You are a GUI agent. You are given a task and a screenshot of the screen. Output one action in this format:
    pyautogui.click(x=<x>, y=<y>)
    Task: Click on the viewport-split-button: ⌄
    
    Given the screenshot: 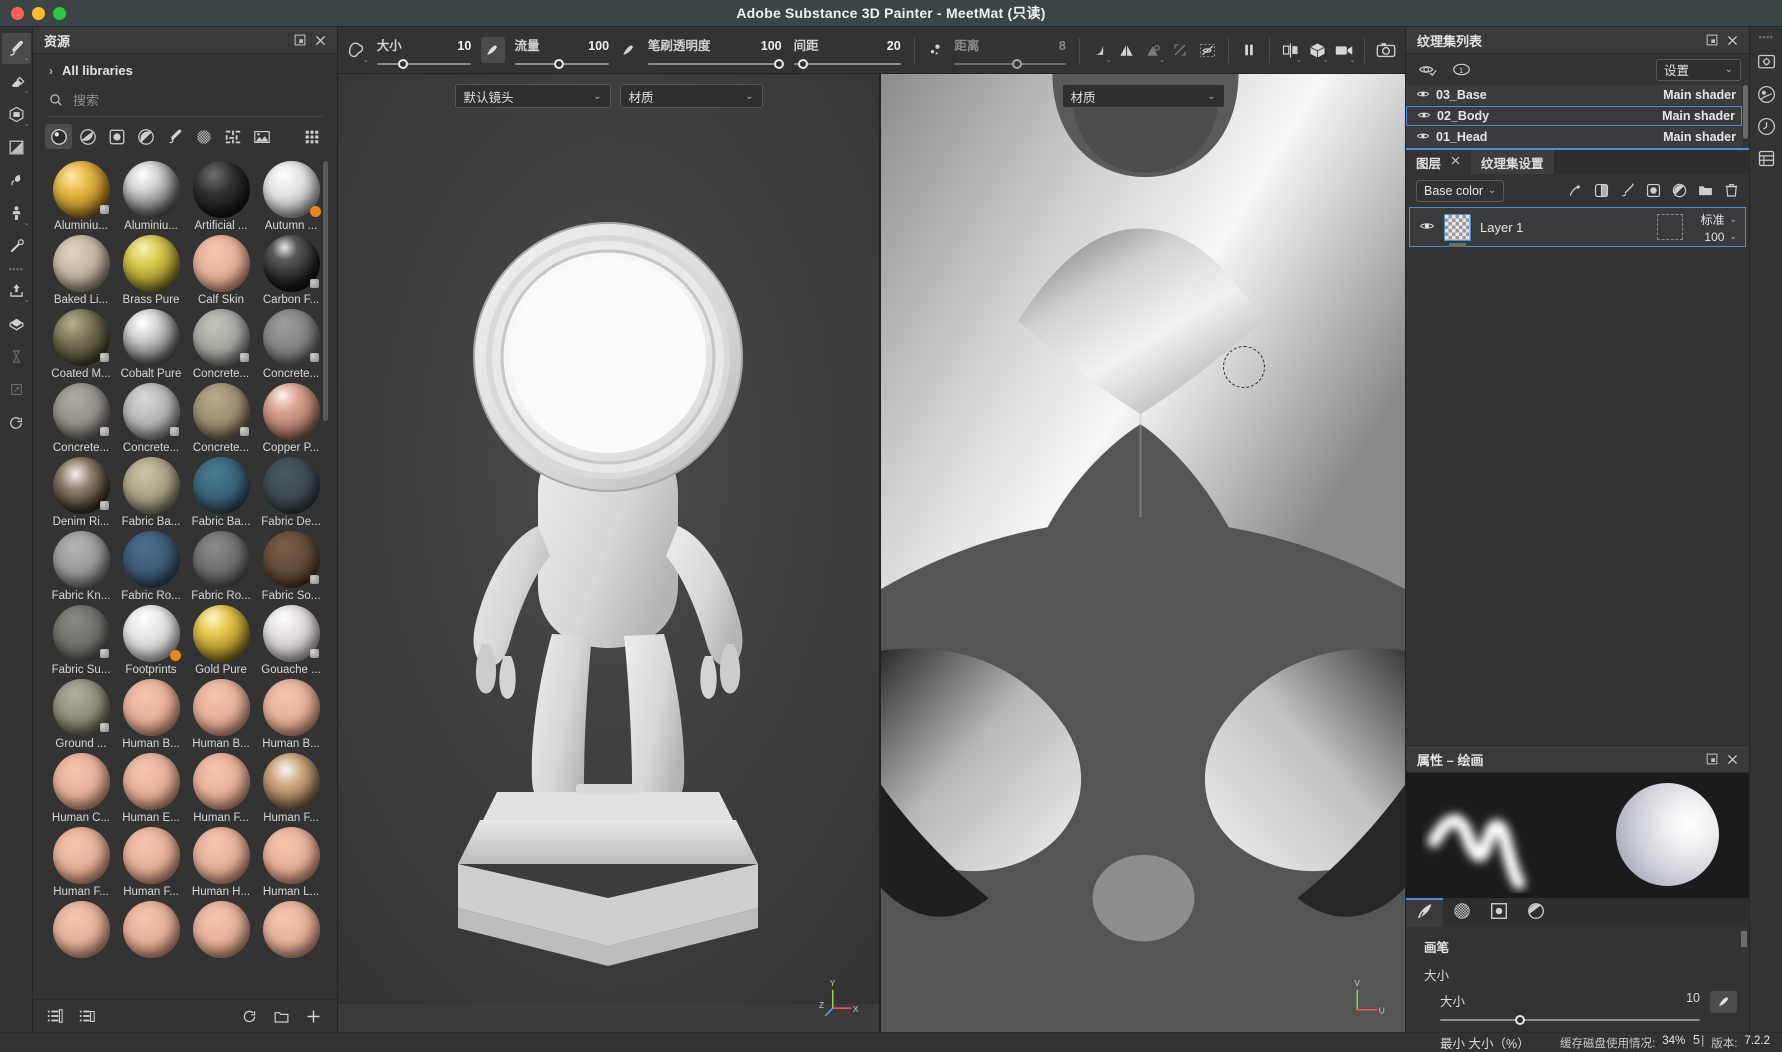 What is the action you would take?
    pyautogui.click(x=1290, y=50)
    